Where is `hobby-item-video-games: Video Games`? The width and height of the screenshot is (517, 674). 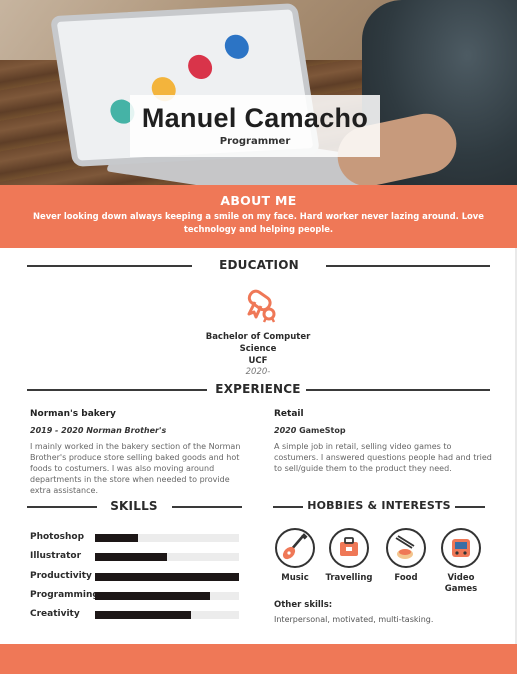
hobby-item-video-games: Video Games is located at coordinates (461, 561).